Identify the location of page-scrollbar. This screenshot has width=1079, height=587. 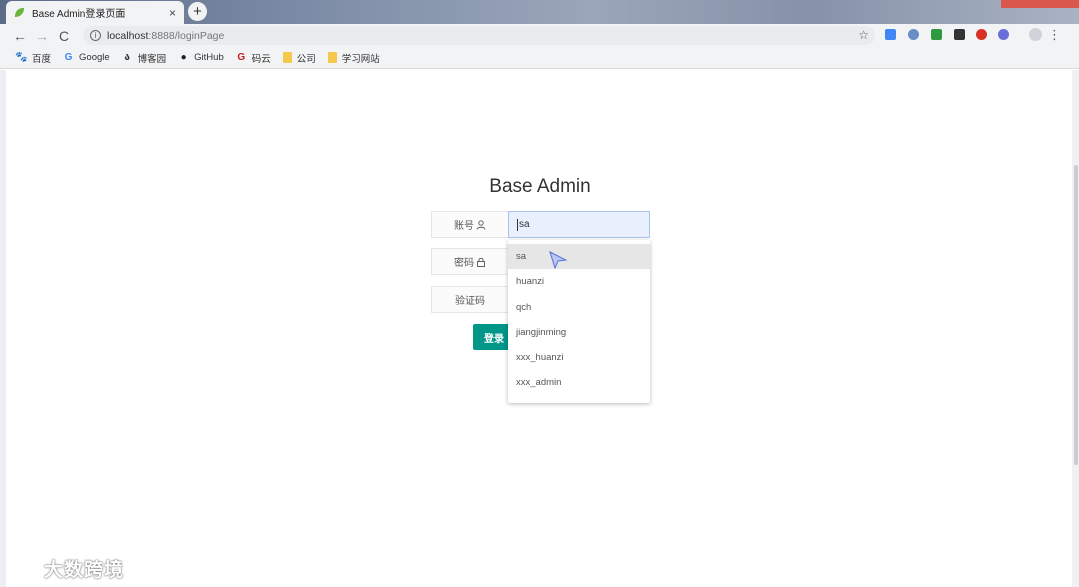
(1075, 328).